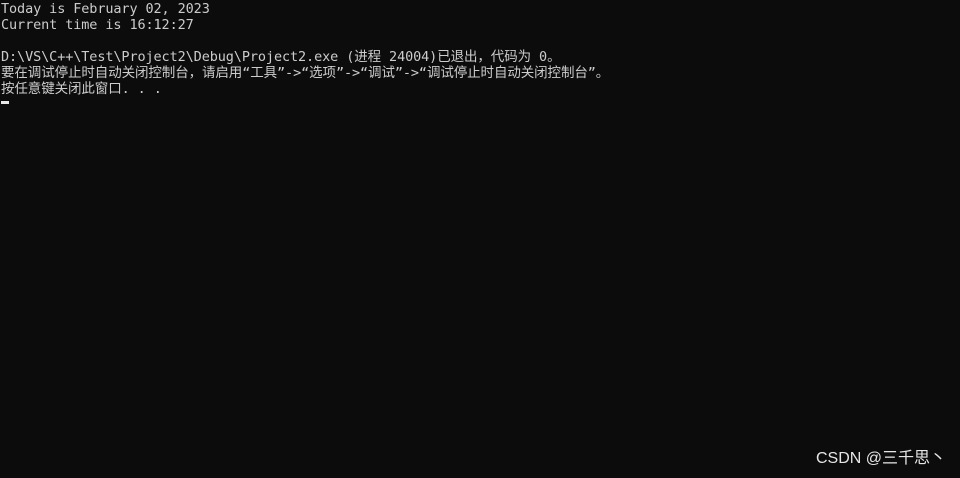 This screenshot has width=960, height=478. I want to click on console-line-press-any-key: 按任意键关闭此窗口. . ., so click(81, 89).